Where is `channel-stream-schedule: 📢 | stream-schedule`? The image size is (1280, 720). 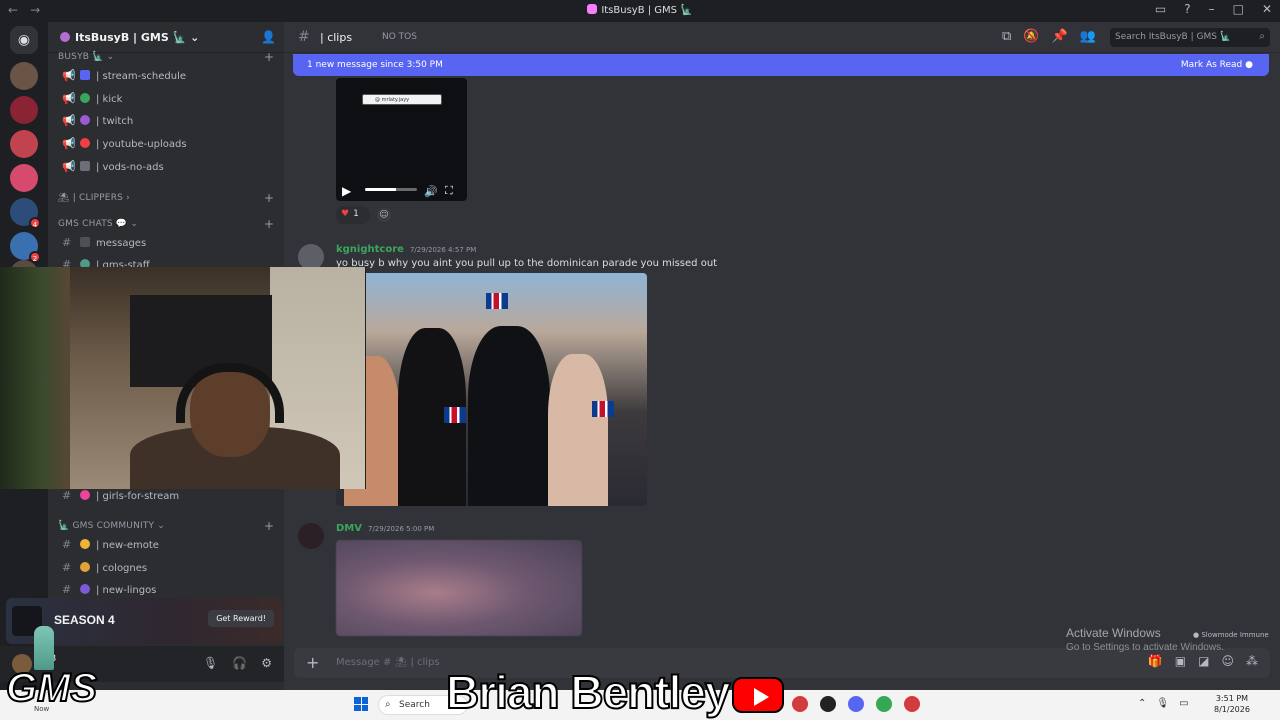 channel-stream-schedule: 📢 | stream-schedule is located at coordinates (167, 76).